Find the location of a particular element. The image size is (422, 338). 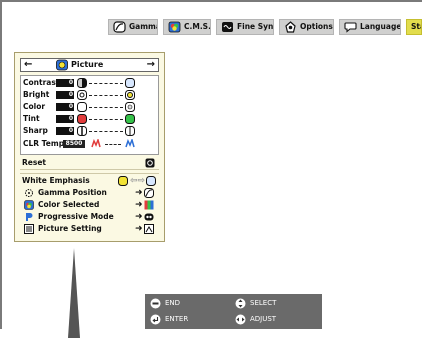

reset-label: Reset is located at coordinates (34, 162).